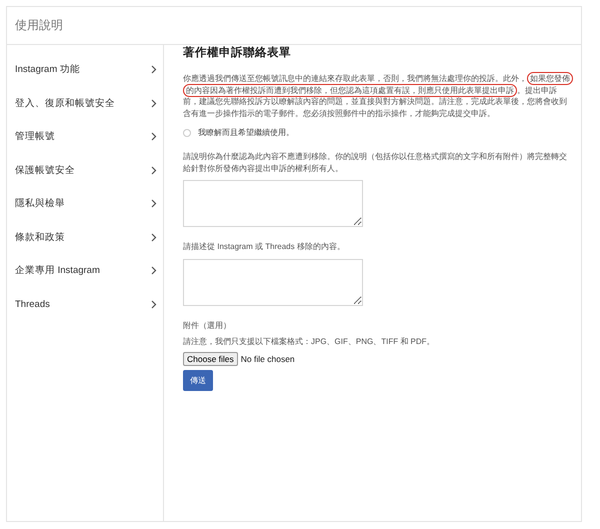 Image resolution: width=600 pixels, height=529 pixels. I want to click on sidebar-item: Instagram 功能, so click(85, 69).